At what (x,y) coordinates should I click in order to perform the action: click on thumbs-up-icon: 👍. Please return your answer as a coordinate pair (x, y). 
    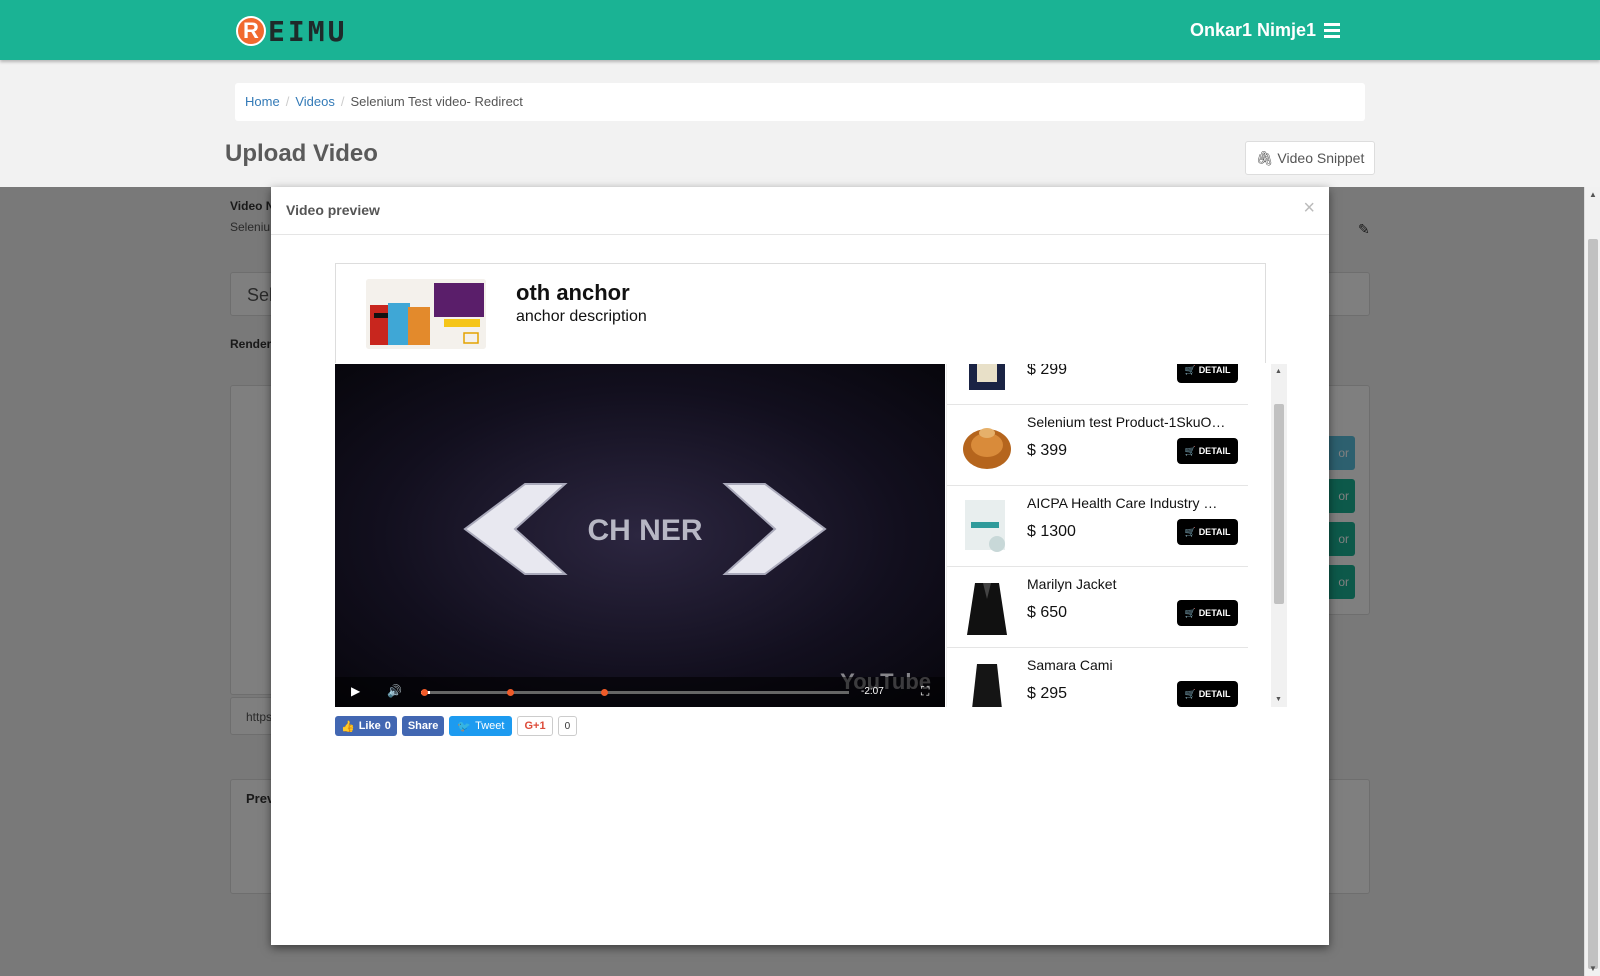
    Looking at the image, I should click on (348, 726).